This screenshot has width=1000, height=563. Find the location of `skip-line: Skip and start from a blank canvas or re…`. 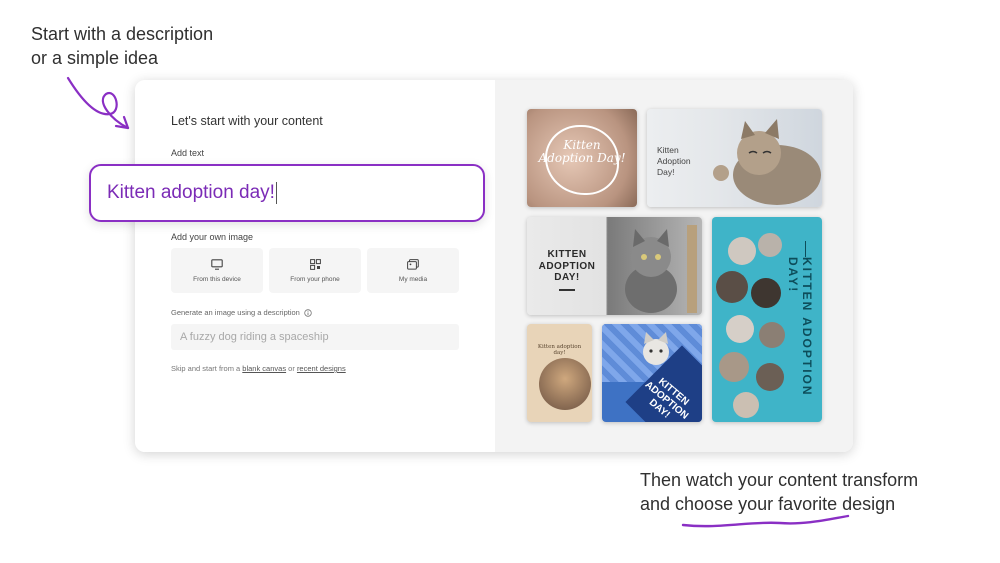

skip-line: Skip and start from a blank canvas or re… is located at coordinates (258, 368).